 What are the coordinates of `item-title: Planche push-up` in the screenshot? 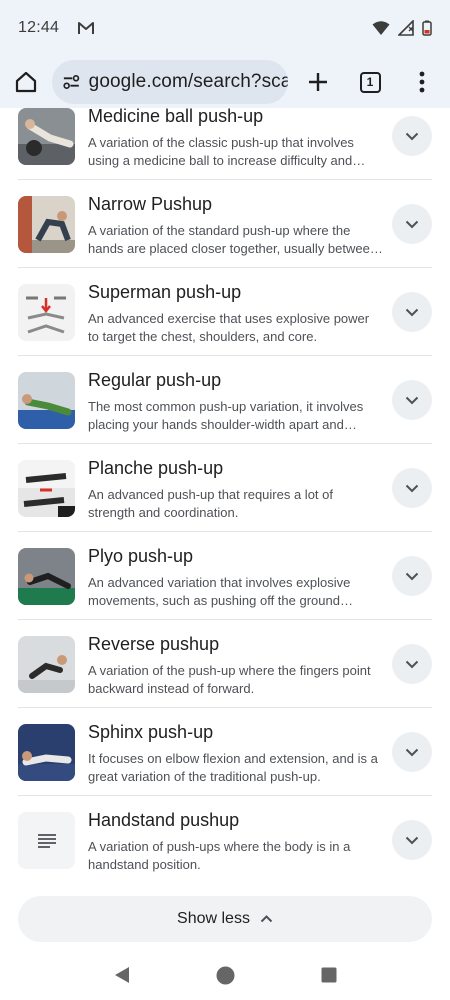 It's located at (155, 468).